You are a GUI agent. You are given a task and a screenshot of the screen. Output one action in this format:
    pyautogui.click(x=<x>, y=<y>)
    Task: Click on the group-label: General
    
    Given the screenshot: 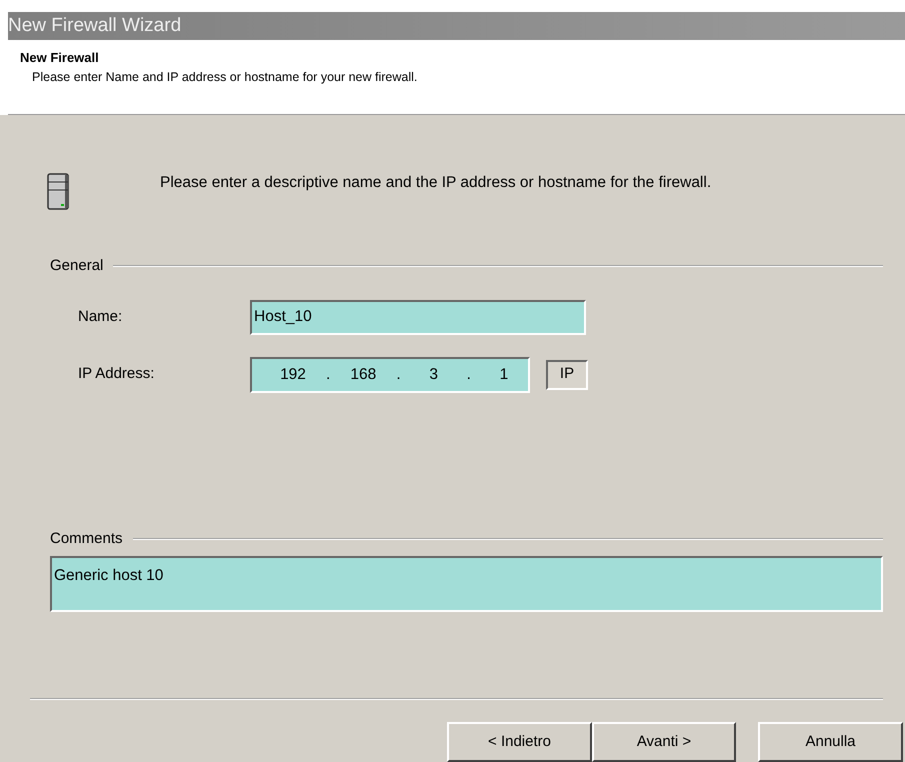 What is the action you would take?
    pyautogui.click(x=77, y=266)
    